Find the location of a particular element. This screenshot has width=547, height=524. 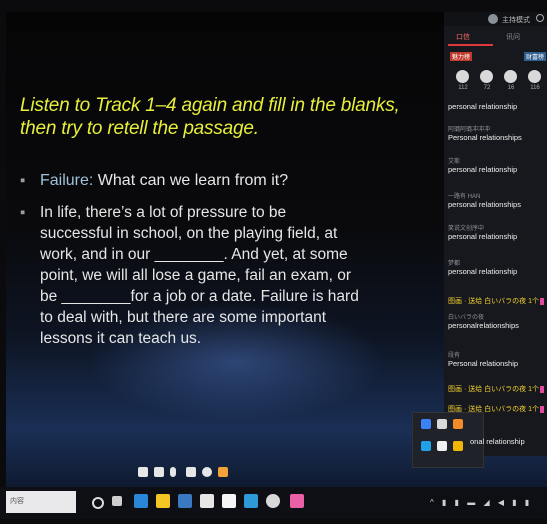

chat-body: personalrelationships is located at coordinates (483, 325).